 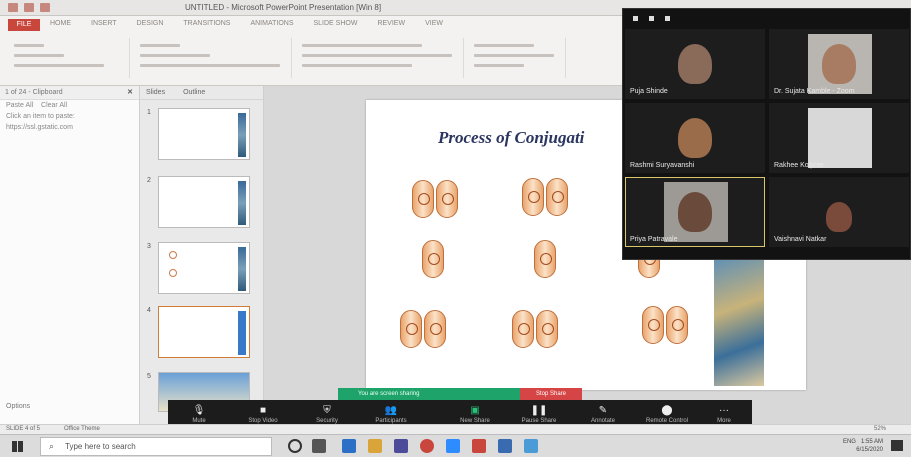 What do you see at coordinates (871, 442) in the screenshot?
I see `clock-time: 1:55 AM` at bounding box center [871, 442].